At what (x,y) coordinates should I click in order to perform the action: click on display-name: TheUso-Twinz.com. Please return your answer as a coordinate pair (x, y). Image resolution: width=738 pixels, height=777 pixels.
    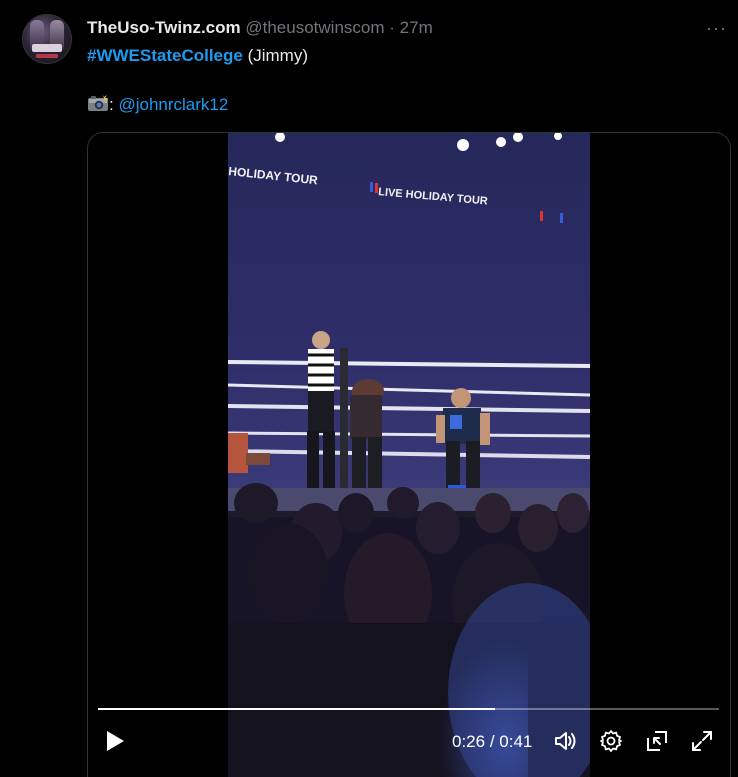
    Looking at the image, I should click on (164, 27).